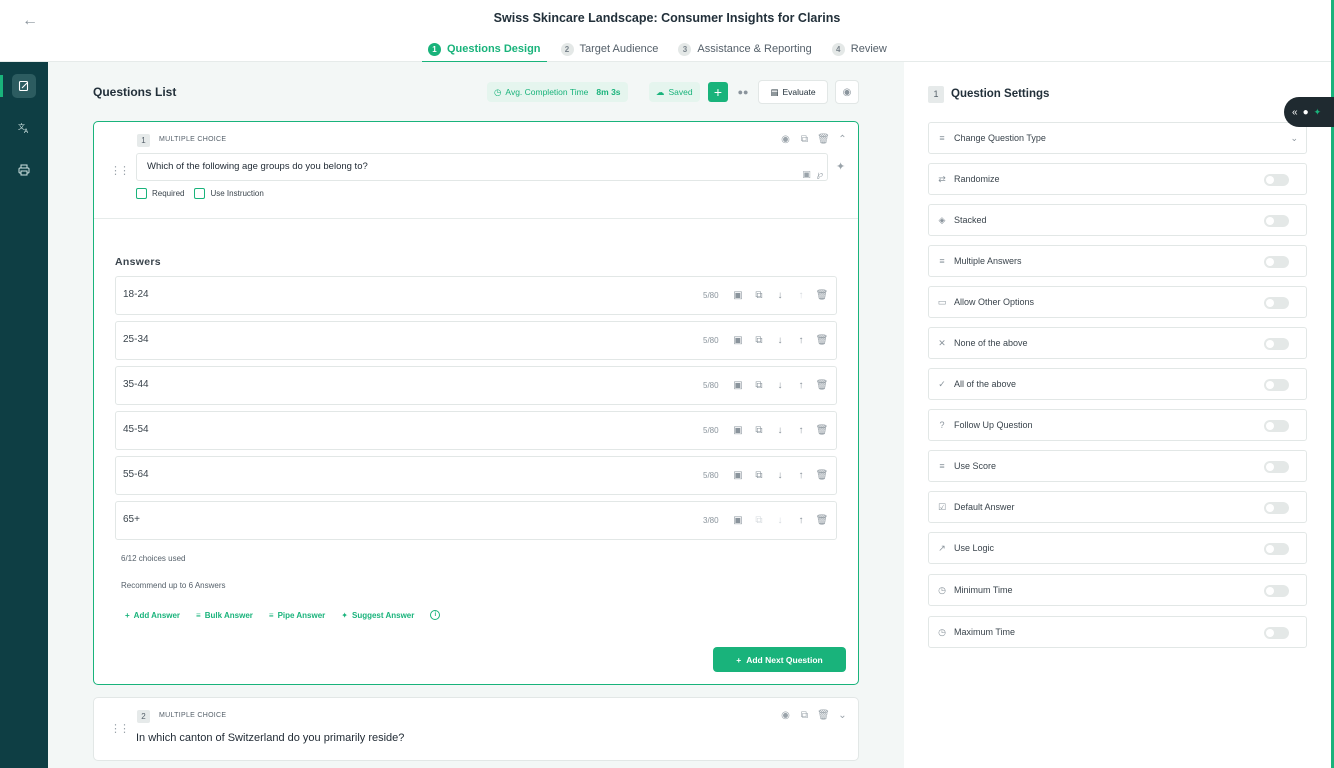 Image resolution: width=1334 pixels, height=768 pixels. What do you see at coordinates (1117, 302) in the screenshot?
I see `setting-allow-other-options: ▭ Allow Other Options` at bounding box center [1117, 302].